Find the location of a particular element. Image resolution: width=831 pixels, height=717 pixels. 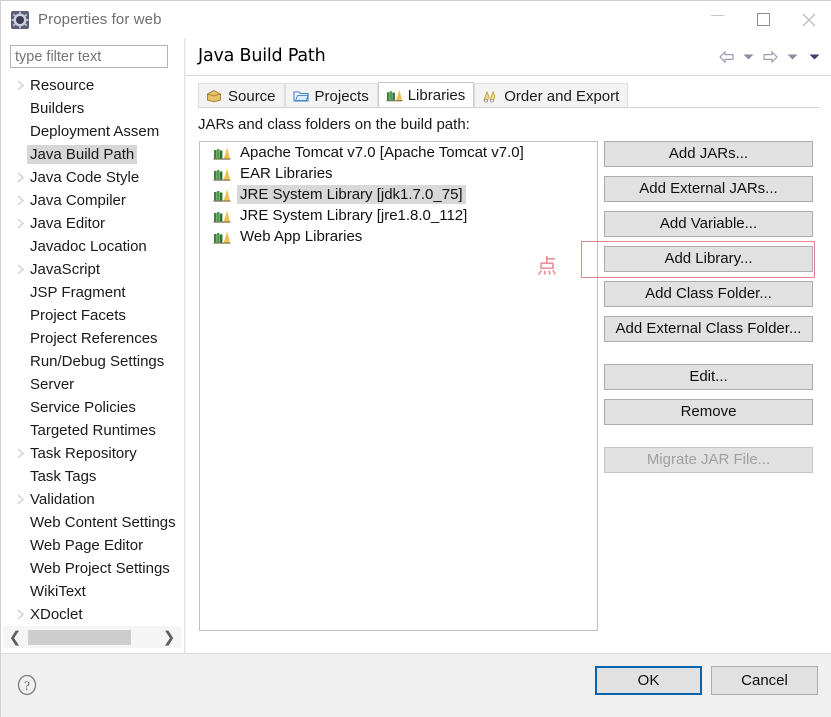

sidebar-item-wikitext: WikiText is located at coordinates (93, 591).